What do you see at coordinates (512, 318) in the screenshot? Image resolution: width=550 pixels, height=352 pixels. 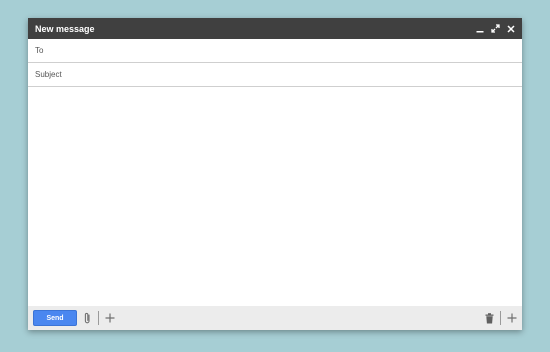 I see `more-plus-icon` at bounding box center [512, 318].